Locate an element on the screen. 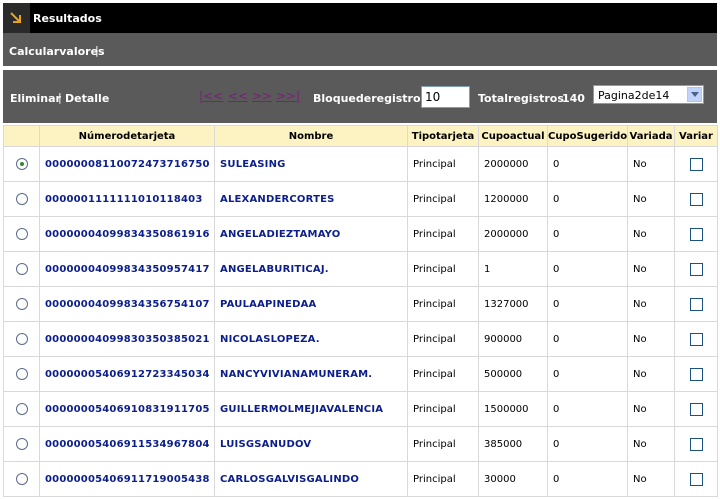 The width and height of the screenshot is (720, 499). results-titlebar: Resultados is located at coordinates (360, 18).